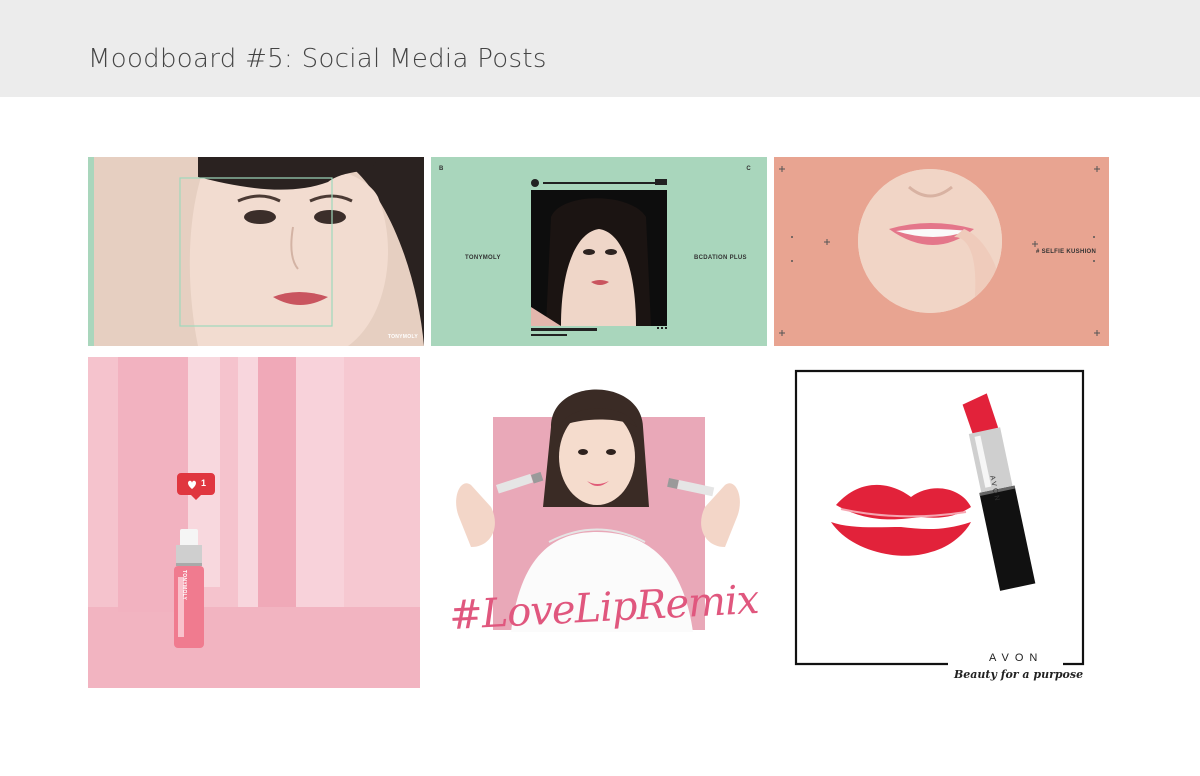  I want to click on moodboard-tile-avon: AVON AVON Beauty for a purpose, so click(937, 522).